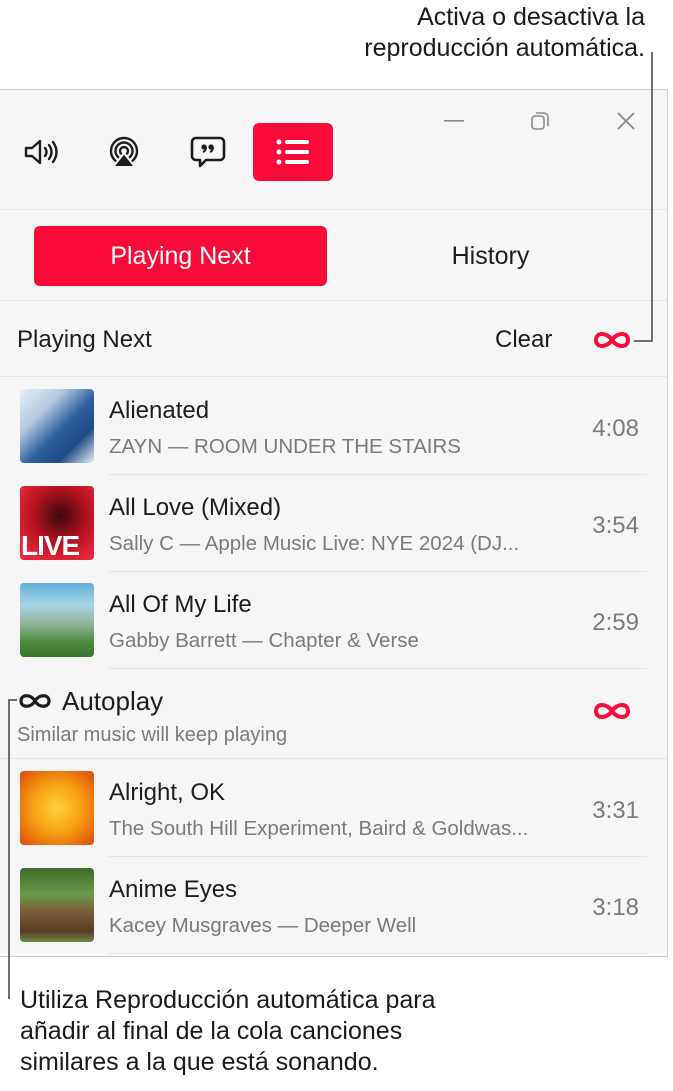  I want to click on infinity-icon, so click(35, 701).